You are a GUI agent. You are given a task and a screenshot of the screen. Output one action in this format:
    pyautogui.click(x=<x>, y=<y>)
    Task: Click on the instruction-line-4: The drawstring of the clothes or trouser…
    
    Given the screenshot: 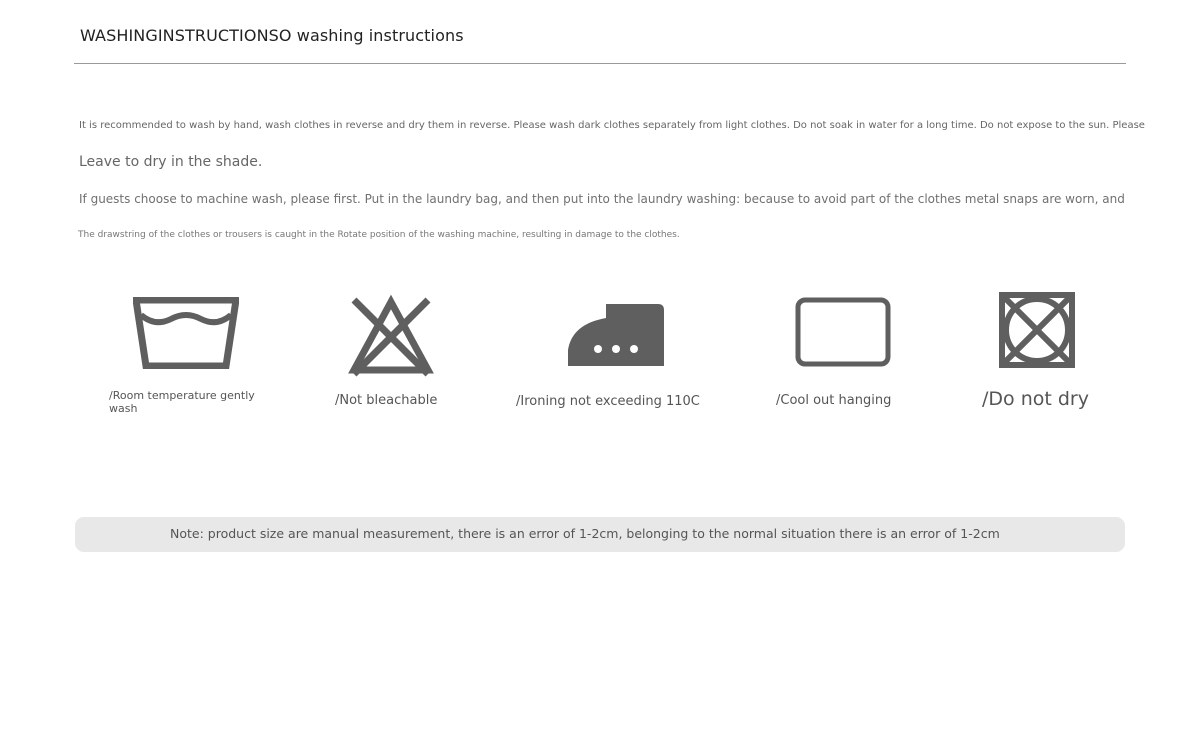 What is the action you would take?
    pyautogui.click(x=379, y=235)
    